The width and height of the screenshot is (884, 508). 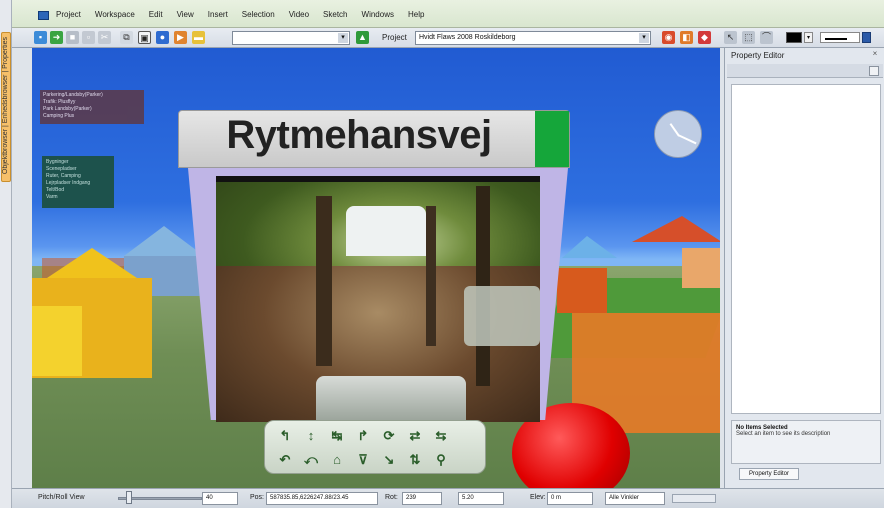 I want to click on legend-item: Camping Plus, so click(x=59, y=116).